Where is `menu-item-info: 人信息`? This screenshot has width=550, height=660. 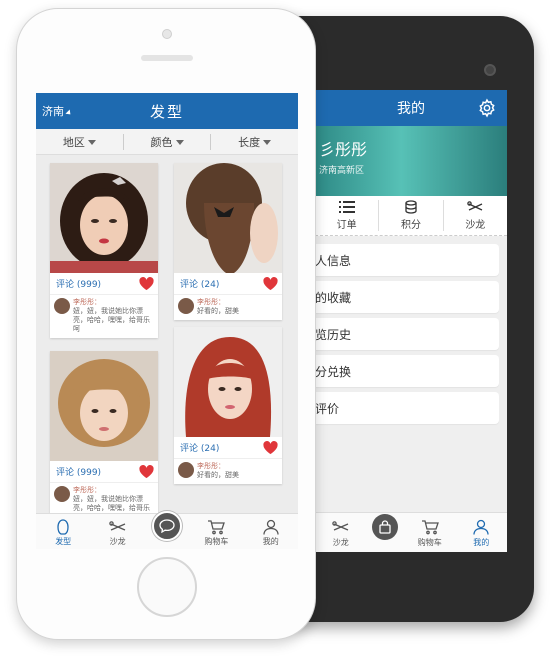 menu-item-info: 人信息 is located at coordinates (407, 260).